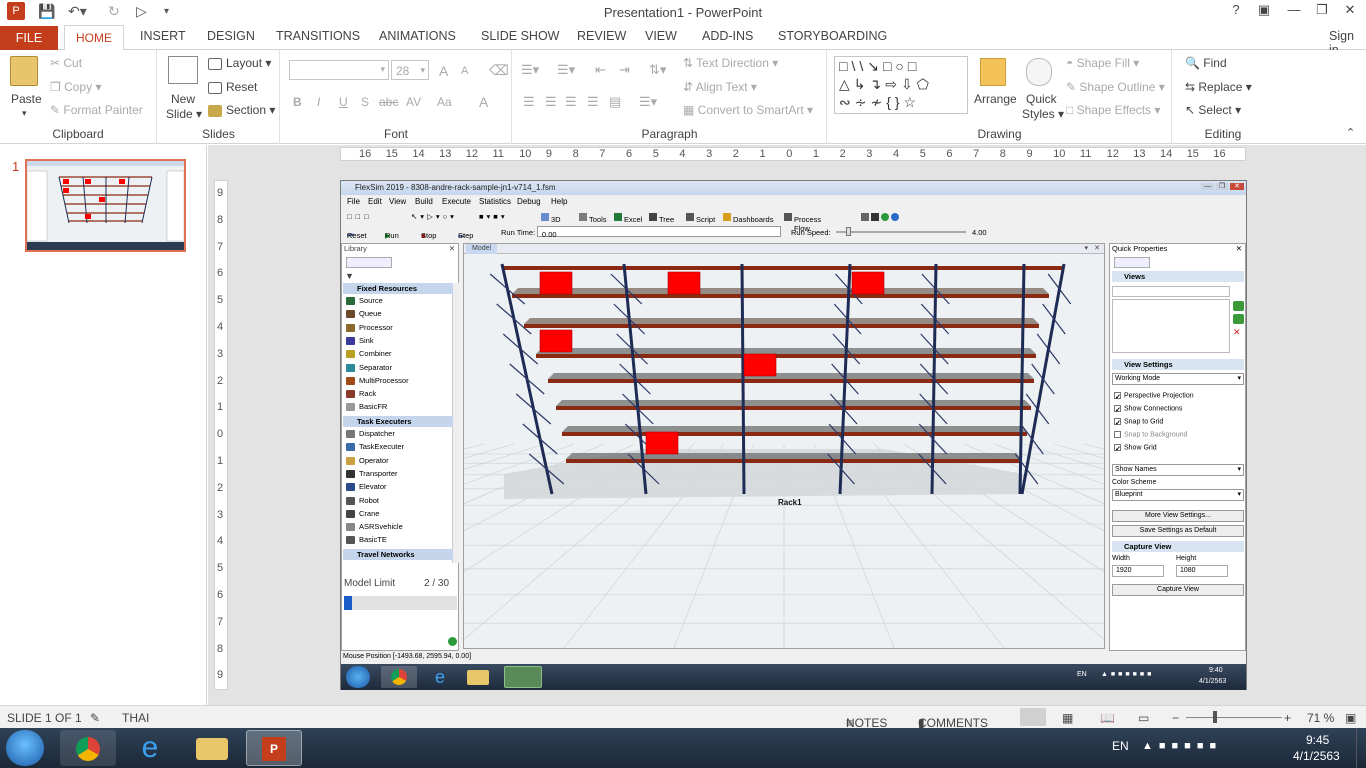 Image resolution: width=1366 pixels, height=768 pixels. Describe the element at coordinates (1236, 12) in the screenshot. I see `help-button: ?` at that location.